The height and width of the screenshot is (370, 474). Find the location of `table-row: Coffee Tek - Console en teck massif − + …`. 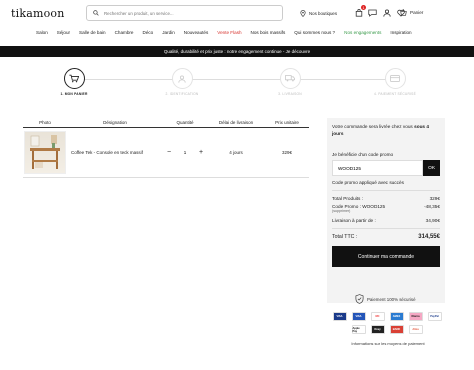

table-row: Coffee Tek - Console en teck massif − + … is located at coordinates (166, 152).